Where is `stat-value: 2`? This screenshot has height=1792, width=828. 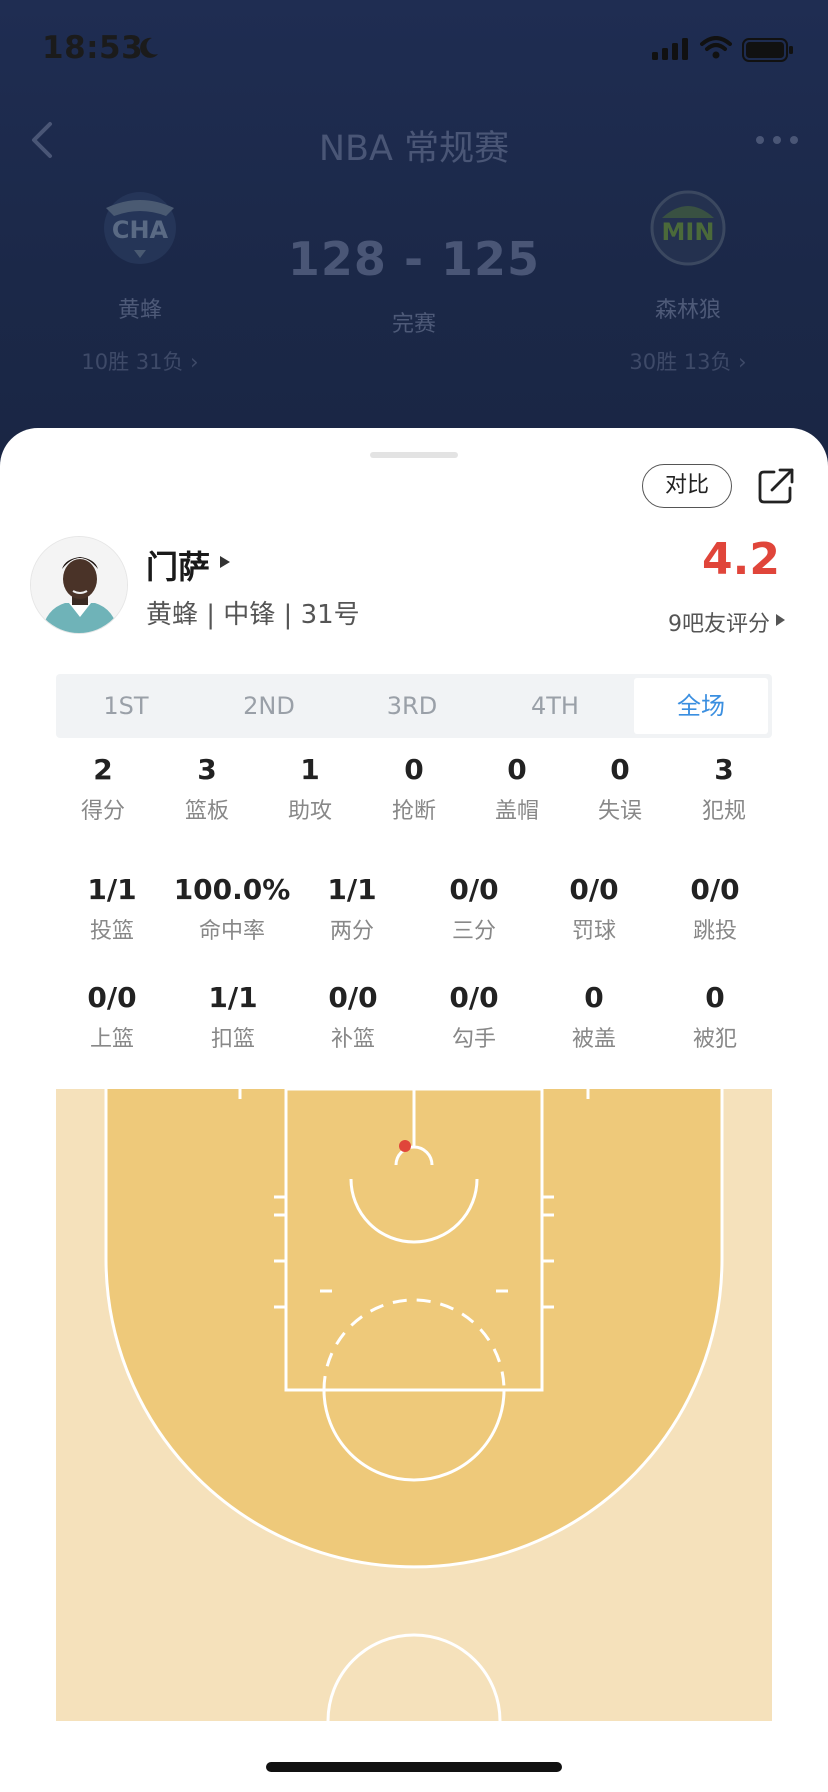 stat-value: 2 is located at coordinates (103, 769).